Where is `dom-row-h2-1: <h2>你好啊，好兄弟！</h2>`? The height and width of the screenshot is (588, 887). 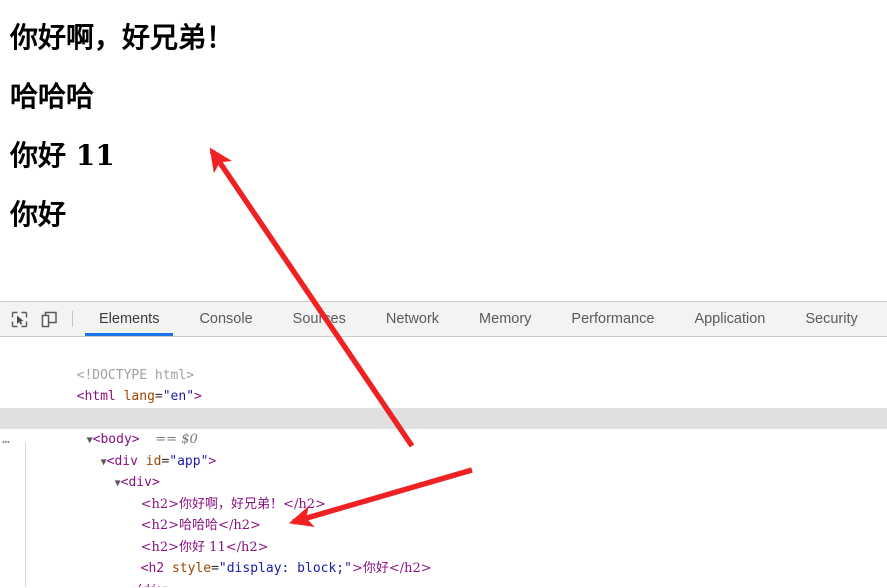
dom-row-h2-1: <h2>你好啊，好兄弟！</h2> is located at coordinates (443, 492).